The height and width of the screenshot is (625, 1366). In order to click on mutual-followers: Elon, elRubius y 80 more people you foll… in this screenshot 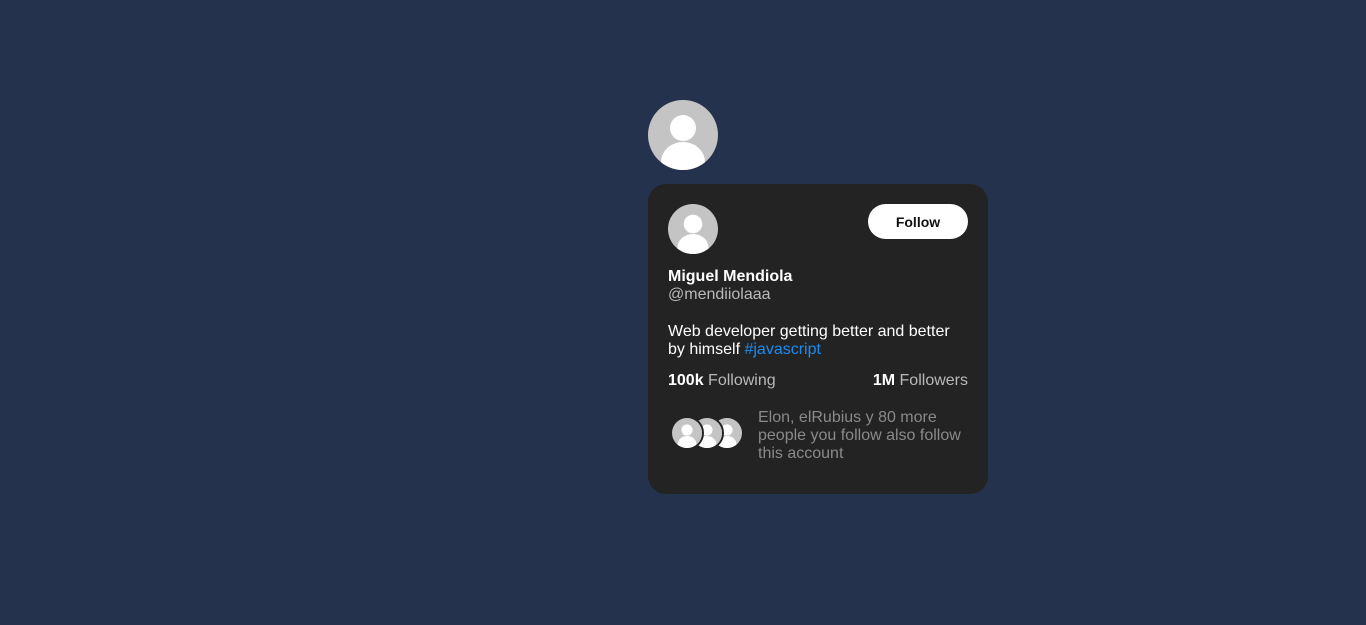, I will do `click(818, 436)`.